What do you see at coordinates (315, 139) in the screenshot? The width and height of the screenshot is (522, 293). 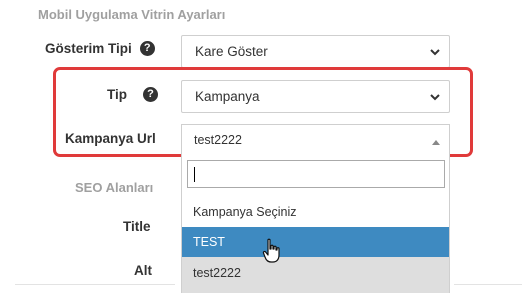 I see `campaign-url-select: test2222` at bounding box center [315, 139].